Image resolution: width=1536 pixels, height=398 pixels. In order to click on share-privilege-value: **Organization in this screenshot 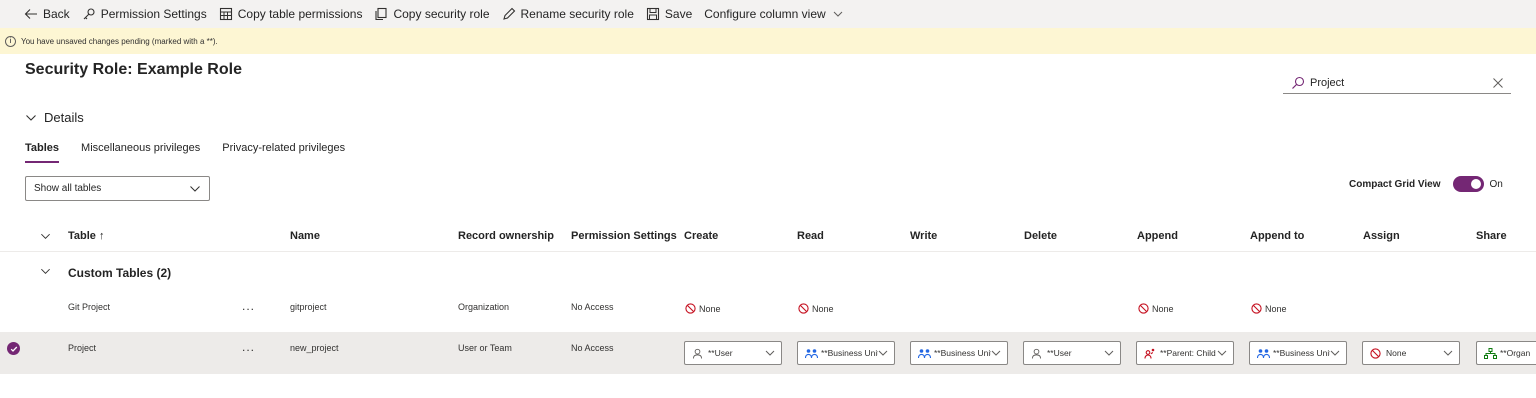, I will do `click(1515, 353)`.